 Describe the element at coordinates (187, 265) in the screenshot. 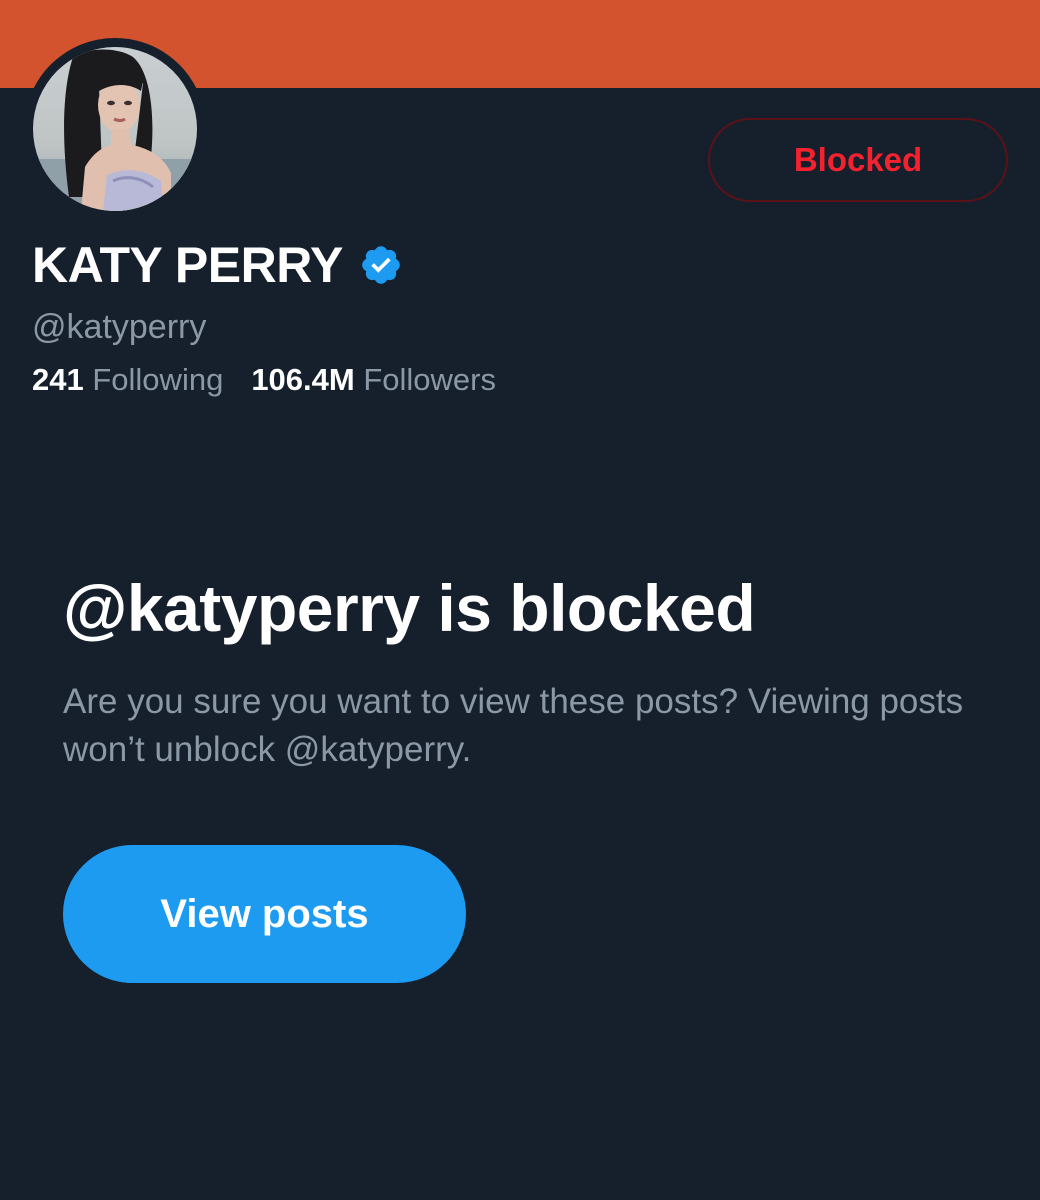

I see `display-name: KATY PERRY` at that location.